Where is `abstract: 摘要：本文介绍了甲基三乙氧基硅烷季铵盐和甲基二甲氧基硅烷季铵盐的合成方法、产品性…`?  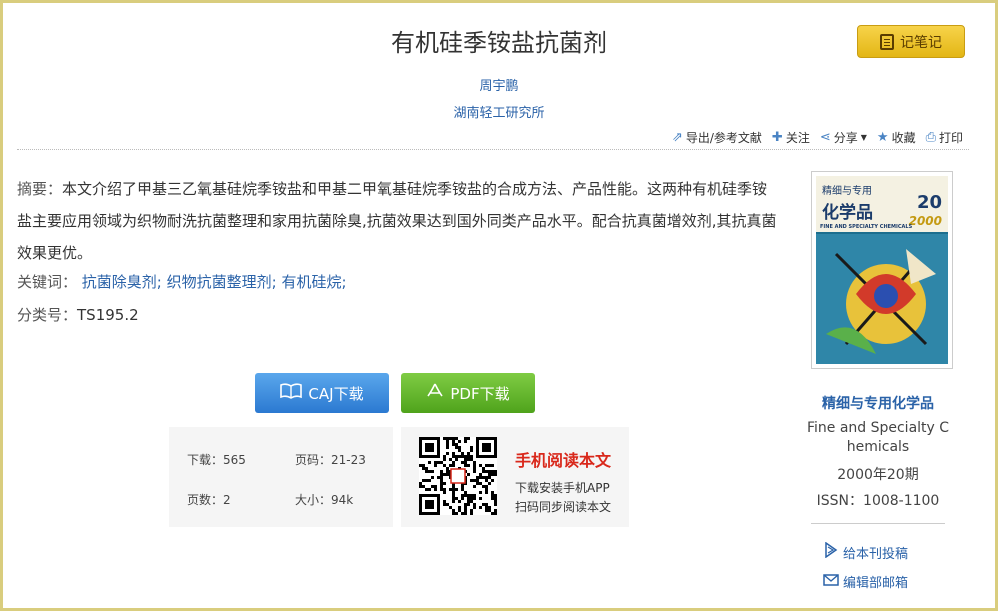 abstract: 摘要：本文介绍了甲基三乙氧基硅烷季铵盐和甲基二甲氧基硅烷季铵盐的合成方法、产品性… is located at coordinates (397, 221).